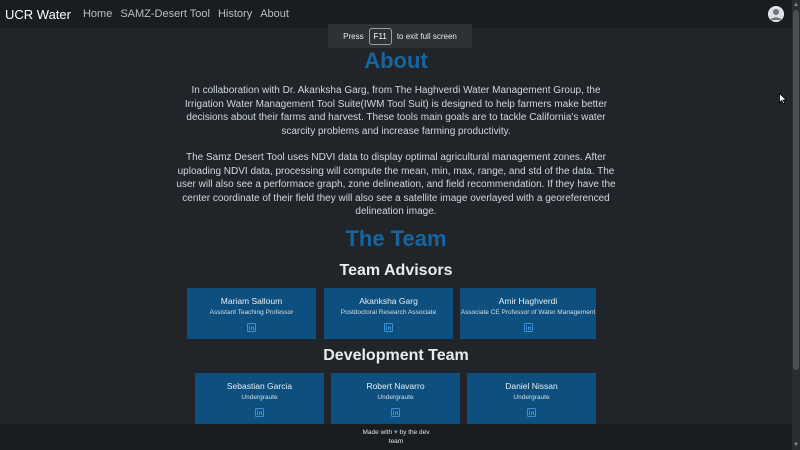 This screenshot has height=450, width=800. What do you see at coordinates (396, 238) in the screenshot?
I see `team-title: The Team` at bounding box center [396, 238].